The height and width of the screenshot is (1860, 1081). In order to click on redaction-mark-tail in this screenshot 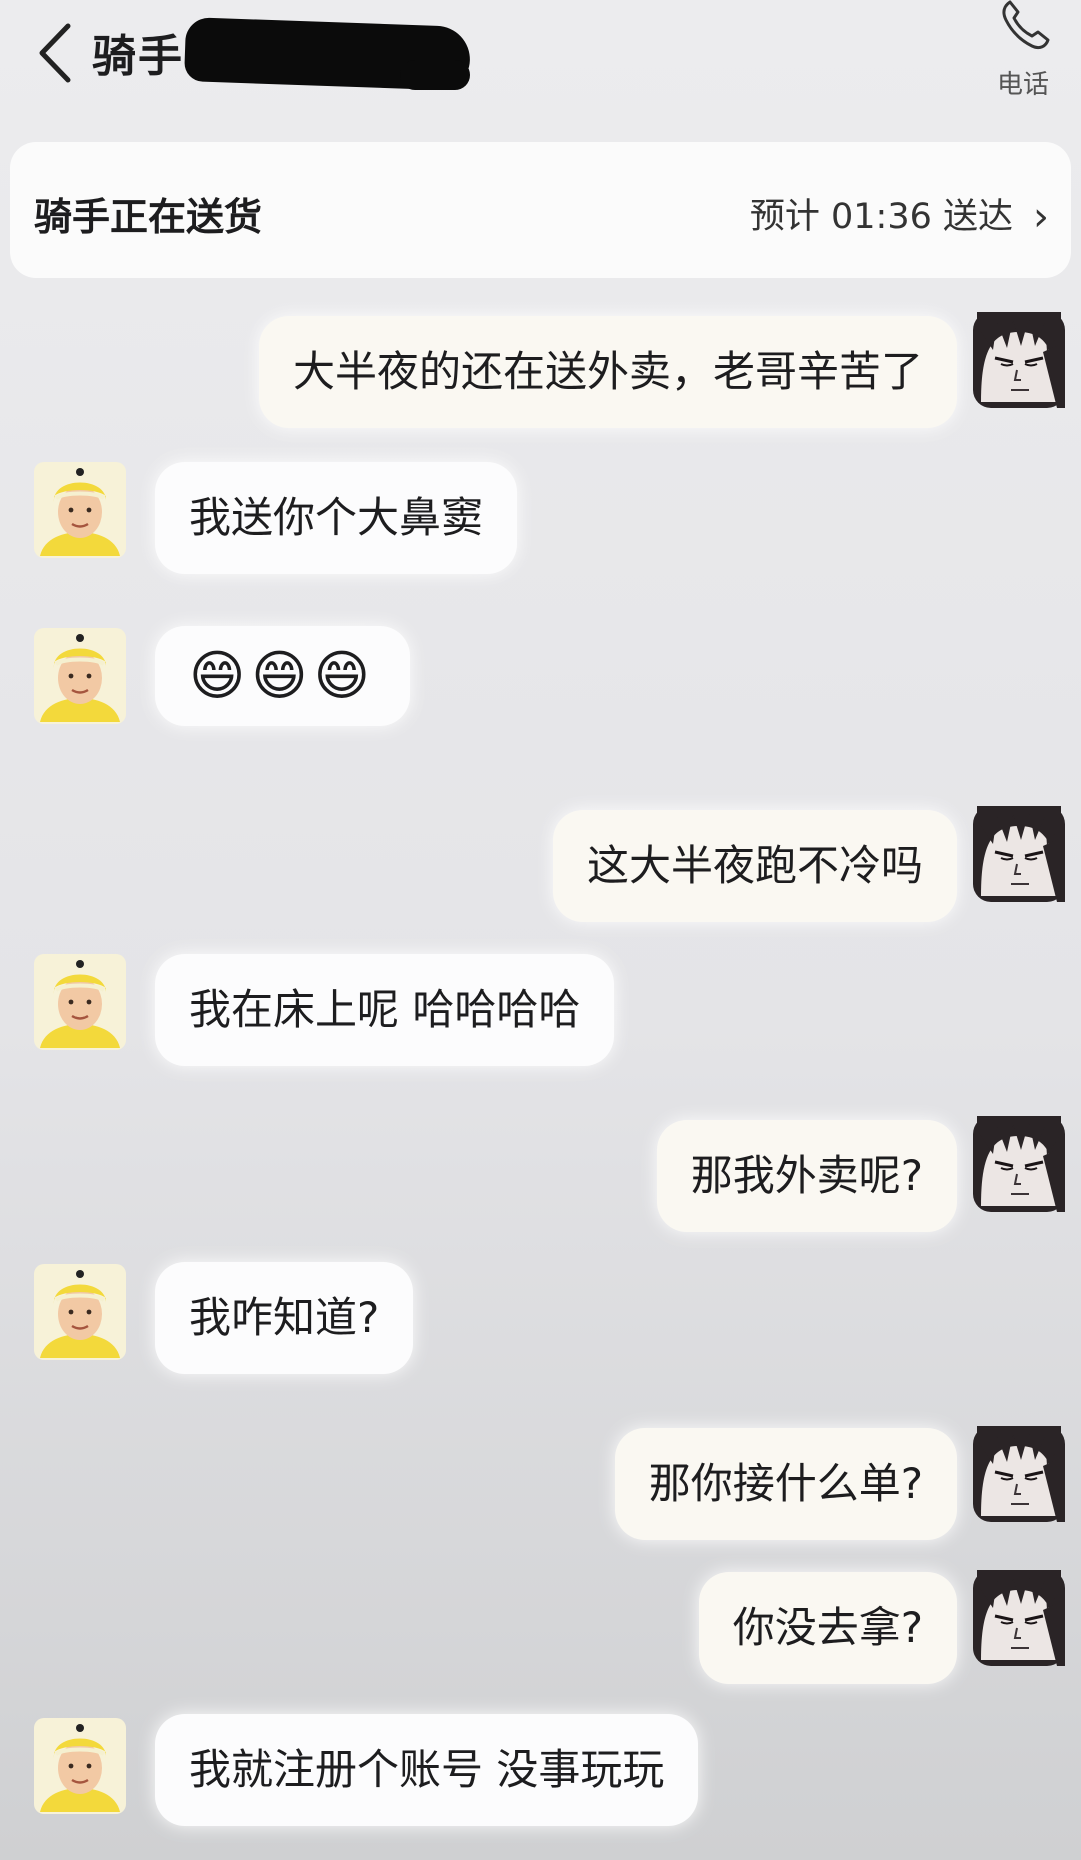, I will do `click(435, 75)`.